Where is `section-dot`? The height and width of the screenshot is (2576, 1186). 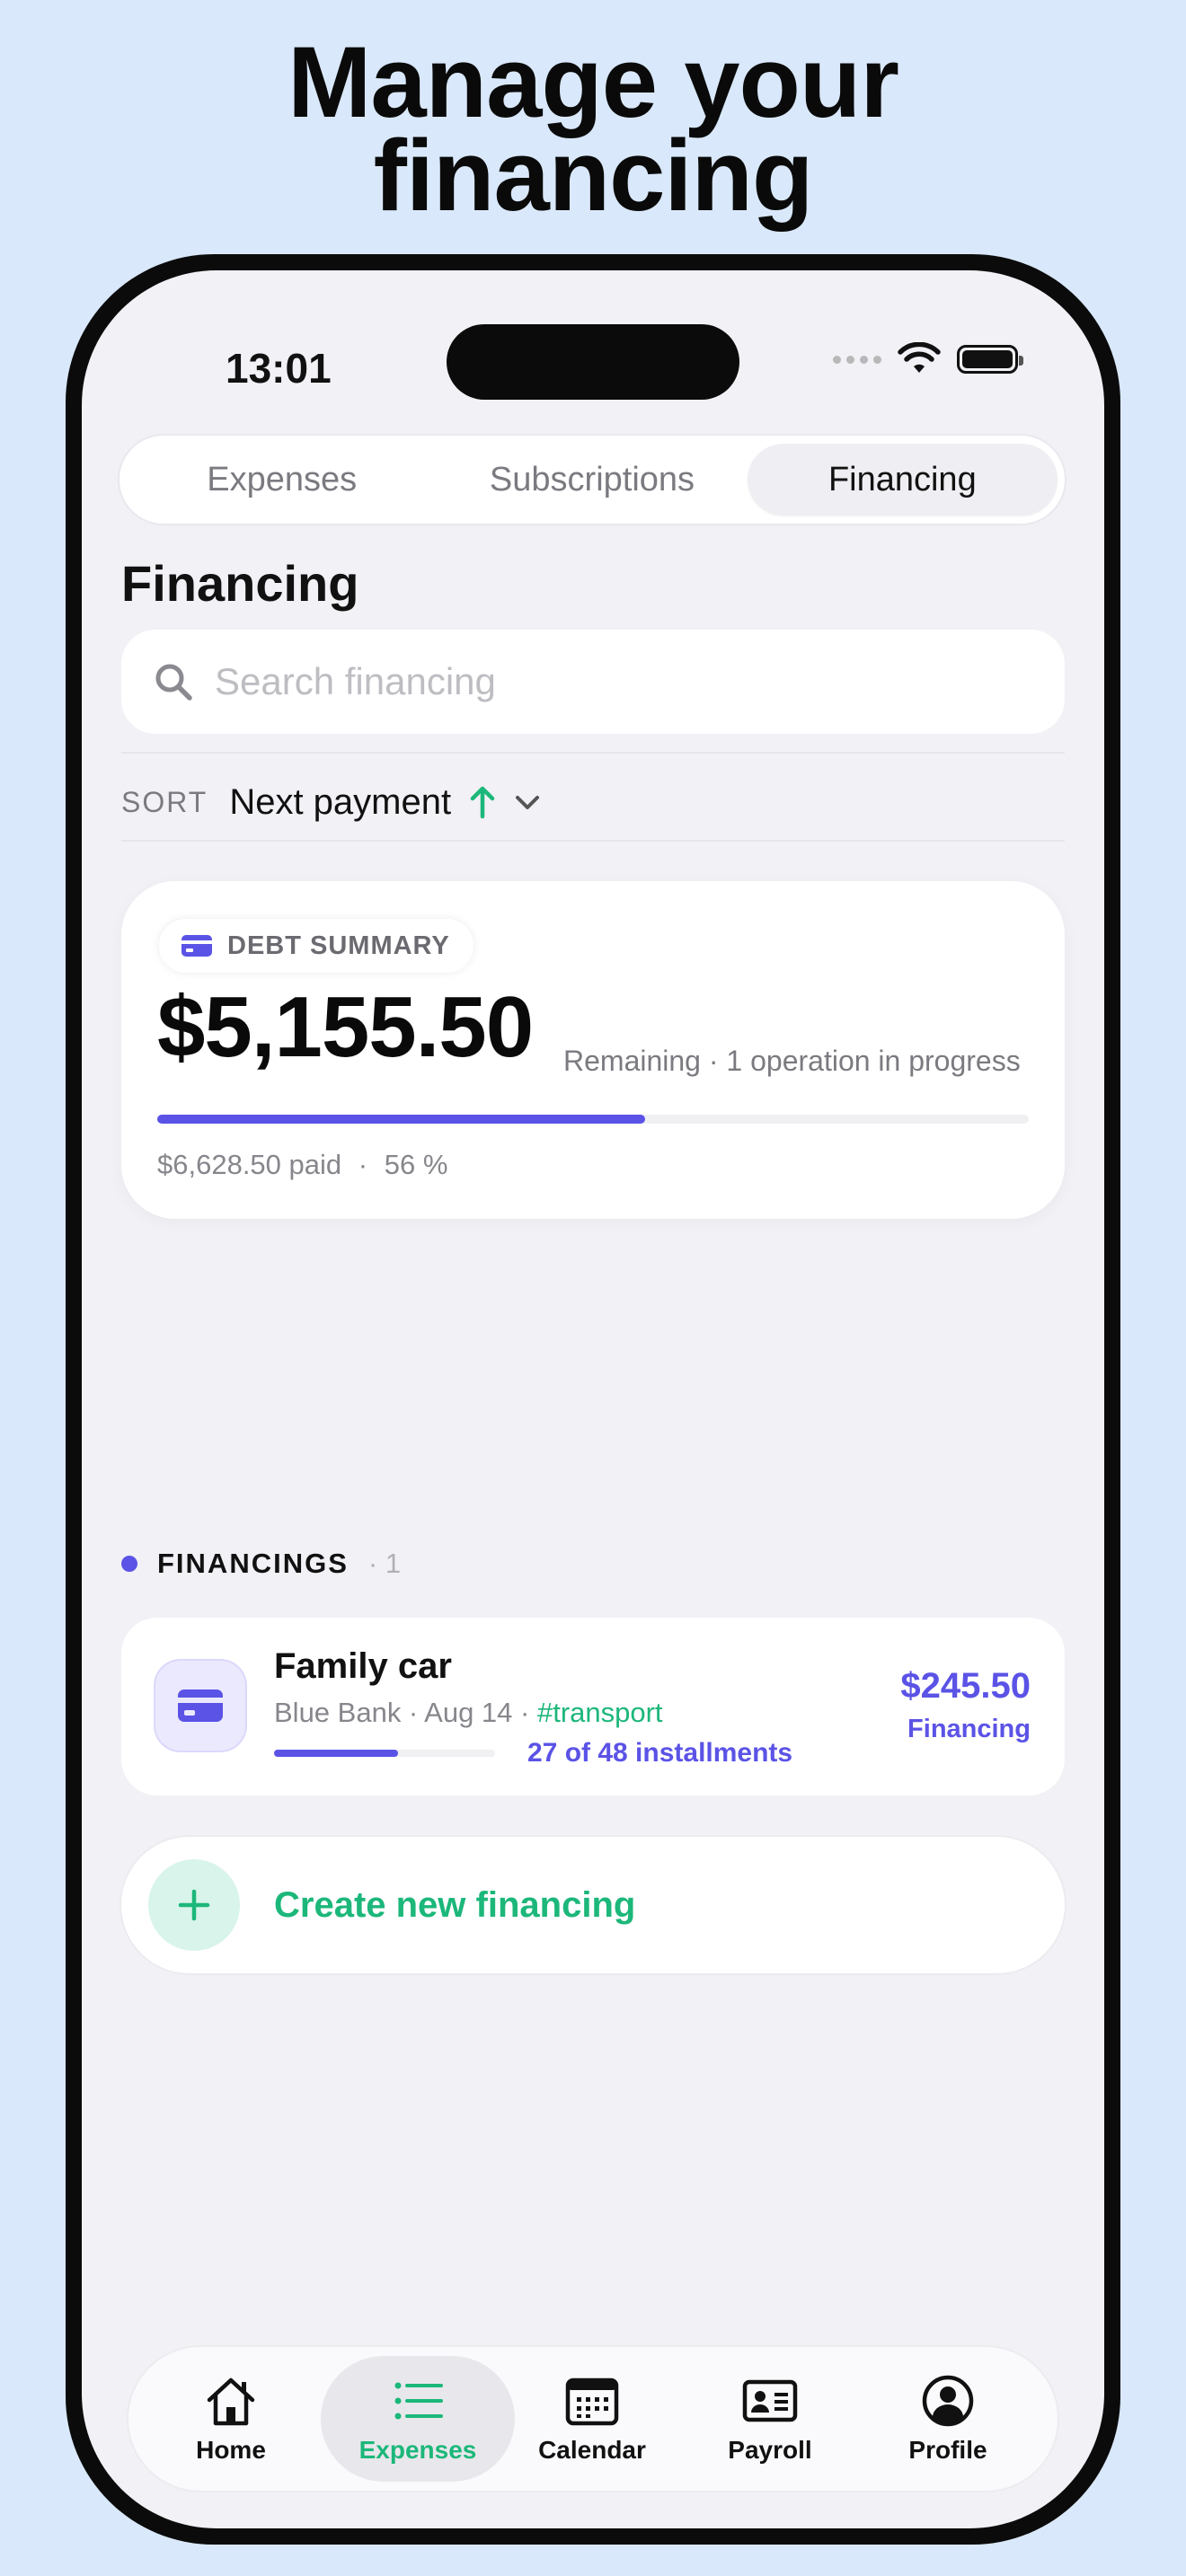 section-dot is located at coordinates (129, 1564).